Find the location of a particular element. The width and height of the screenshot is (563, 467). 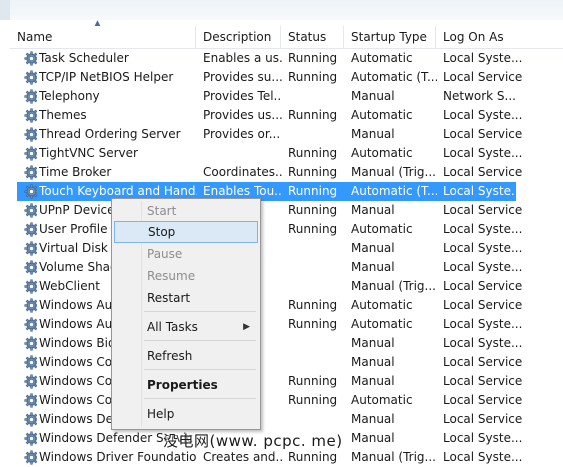

service-description is located at coordinates (242, 153).